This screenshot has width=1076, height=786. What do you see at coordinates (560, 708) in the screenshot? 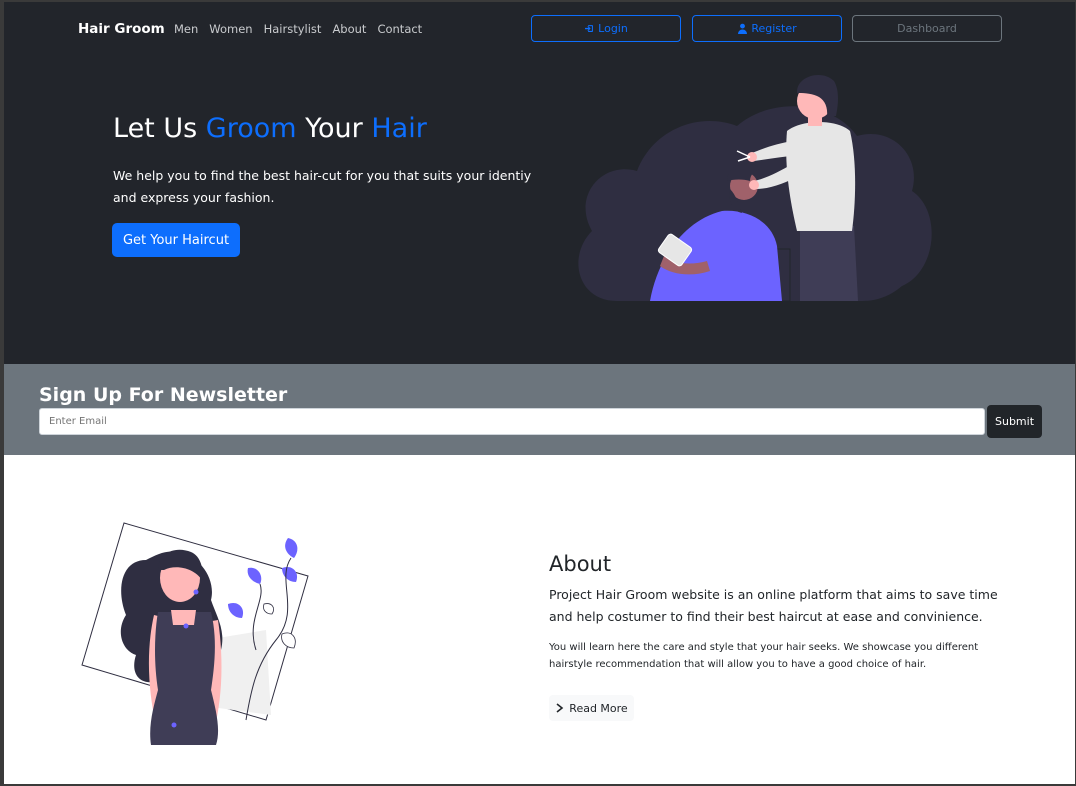
I see `chevron-right-icon` at bounding box center [560, 708].